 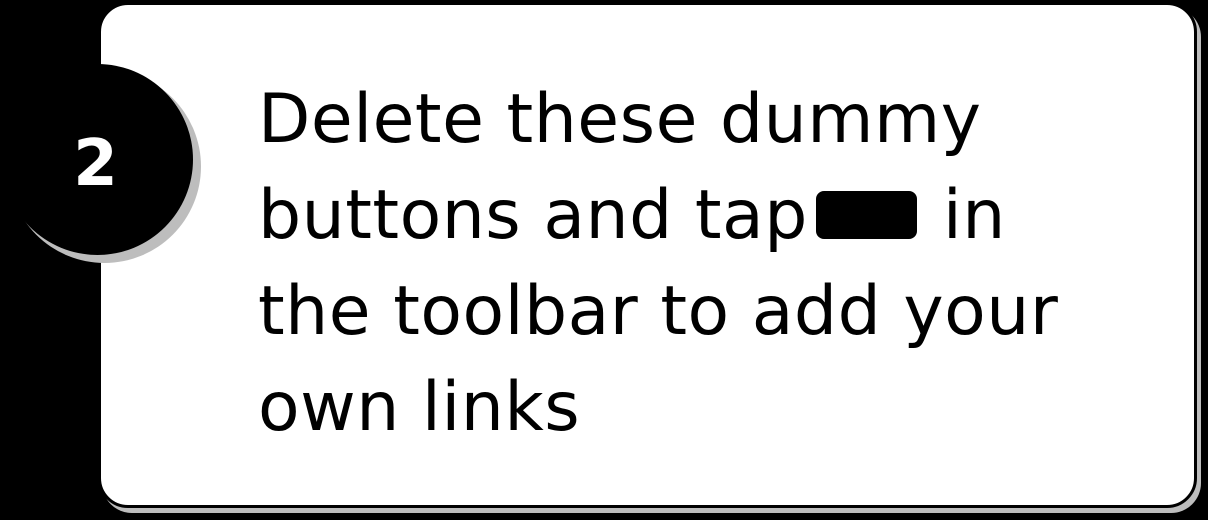 I want to click on instruction-line-3: the toolbar to add your, so click(x=658, y=311).